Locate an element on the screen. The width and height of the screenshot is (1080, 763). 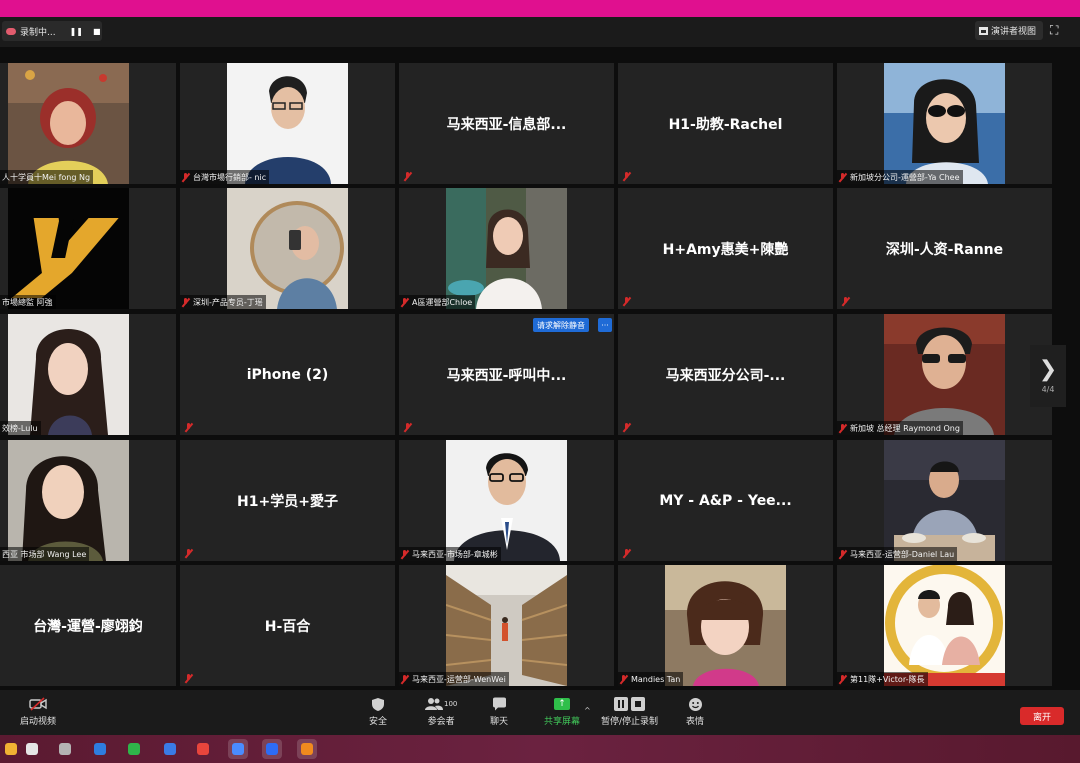
participant-tile: H1+学员+愛子 is located at coordinates (287, 500).